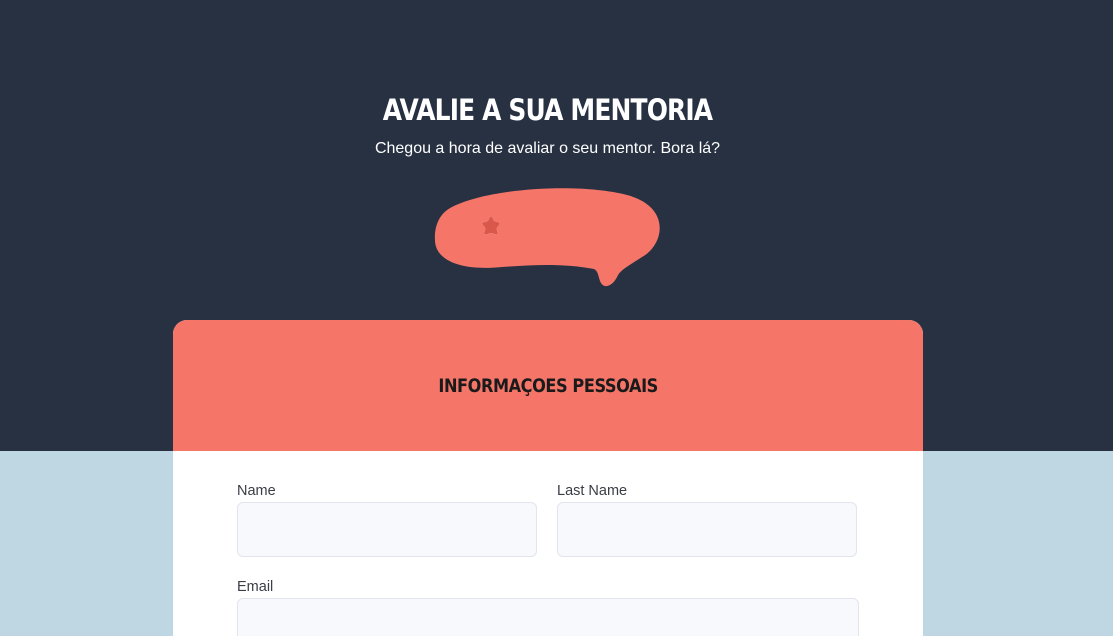 This screenshot has width=1113, height=636. What do you see at coordinates (387, 529) in the screenshot?
I see `first-name-input` at bounding box center [387, 529].